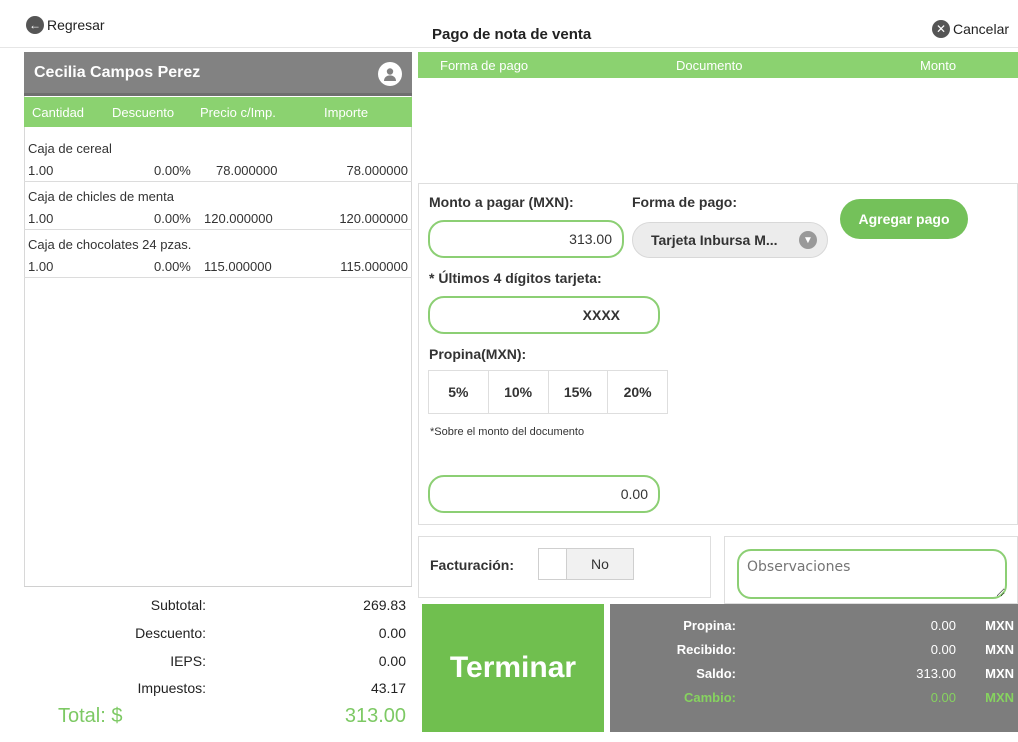 The image size is (1018, 742). What do you see at coordinates (999, 625) in the screenshot?
I see `summary-tip-unit: MXN` at bounding box center [999, 625].